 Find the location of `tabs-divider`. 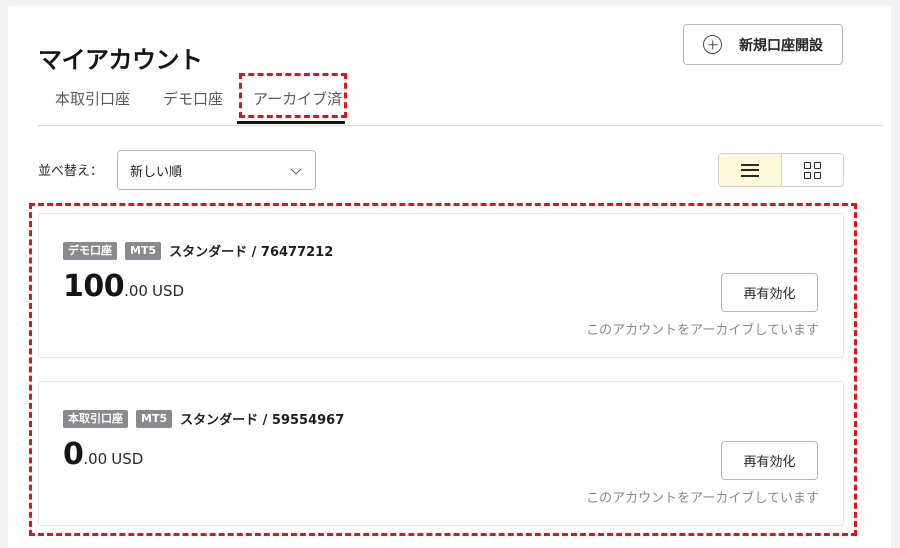

tabs-divider is located at coordinates (460, 125).